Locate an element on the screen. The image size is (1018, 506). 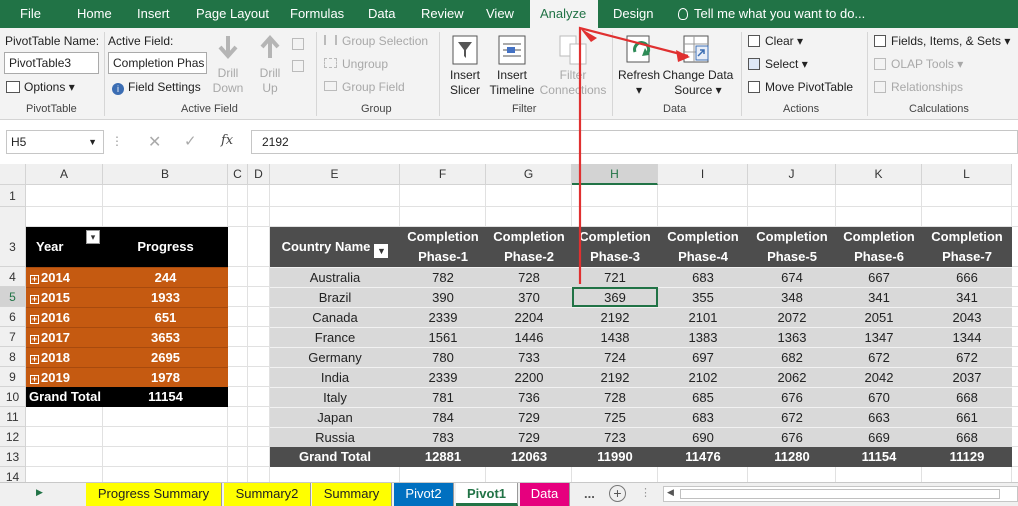
annotation-arrow-line is located at coordinates (633, 155).